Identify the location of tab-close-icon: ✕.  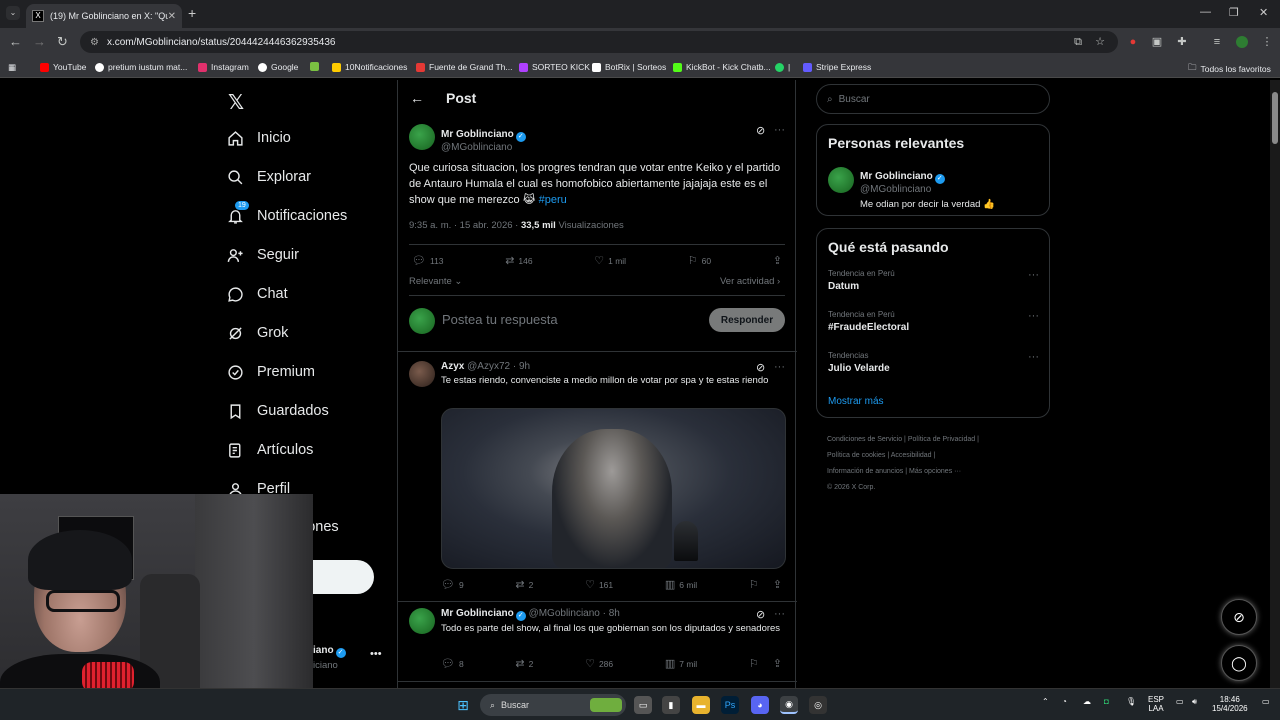
(172, 16).